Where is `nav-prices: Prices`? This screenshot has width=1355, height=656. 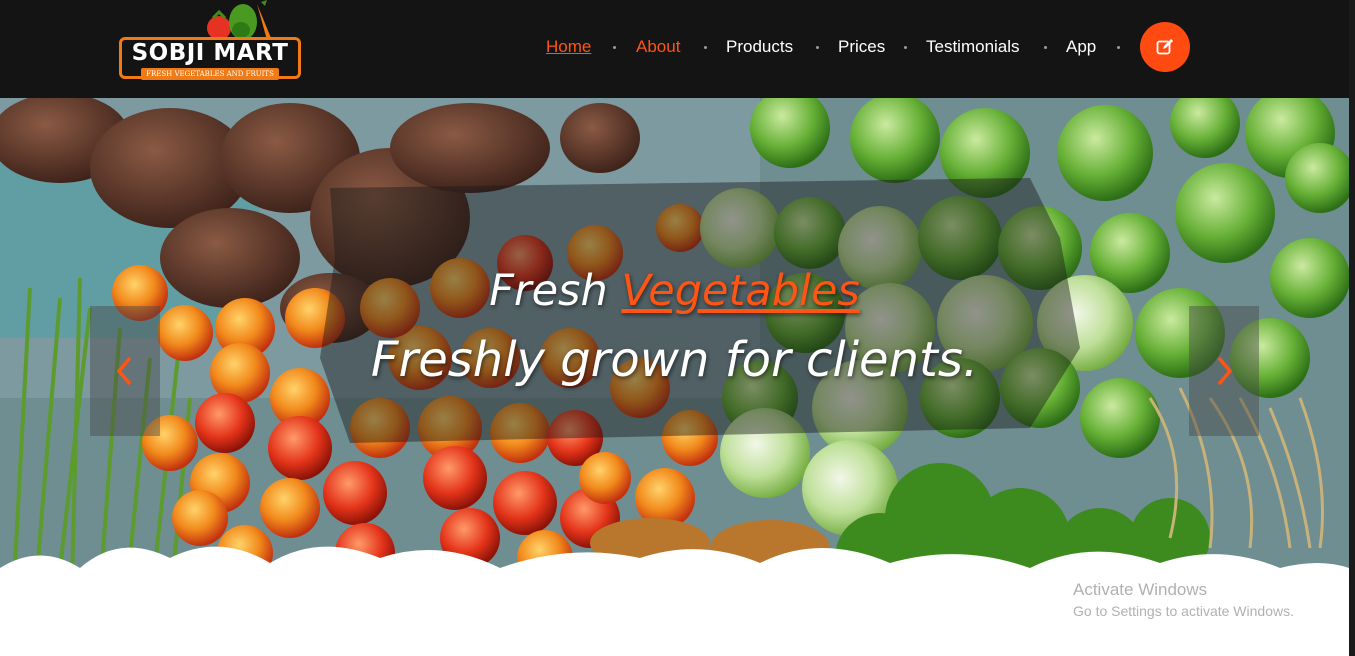 nav-prices: Prices is located at coordinates (861, 47).